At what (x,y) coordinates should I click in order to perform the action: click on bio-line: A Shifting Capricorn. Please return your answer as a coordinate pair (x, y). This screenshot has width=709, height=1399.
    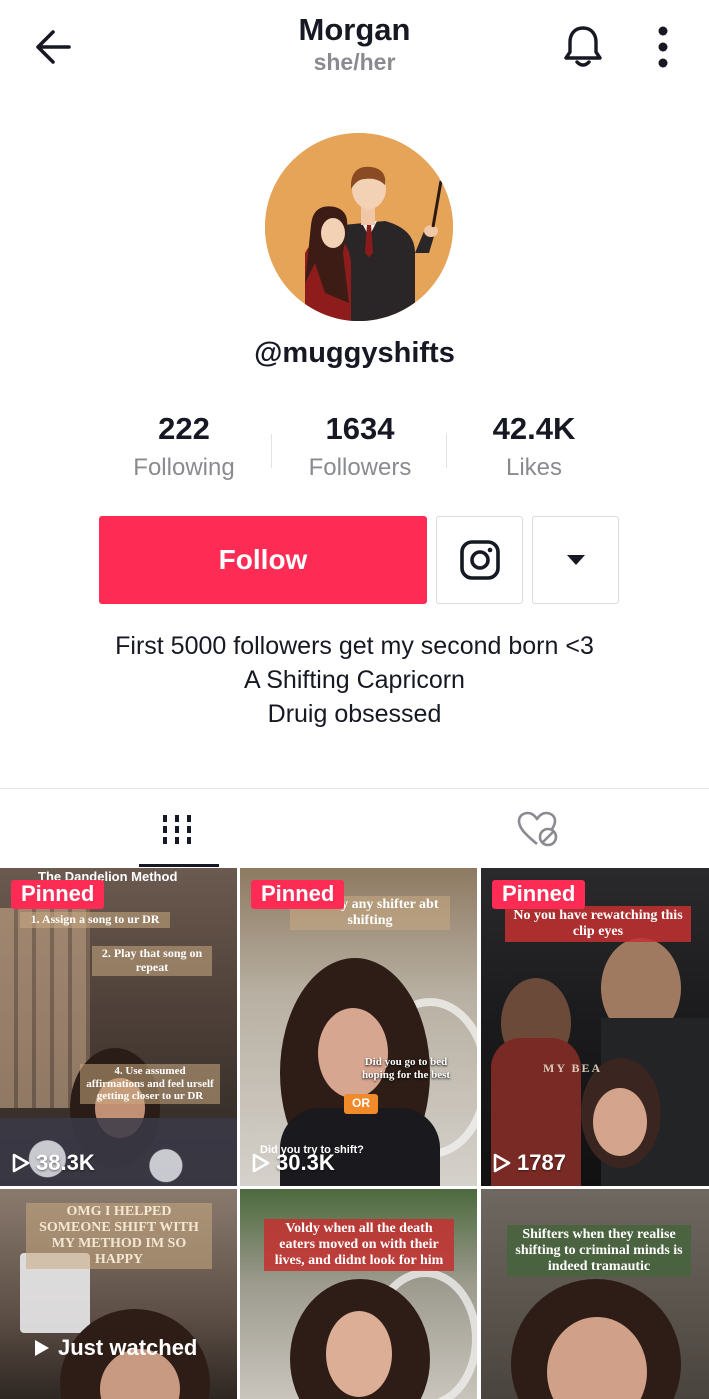
    Looking at the image, I should click on (354, 680).